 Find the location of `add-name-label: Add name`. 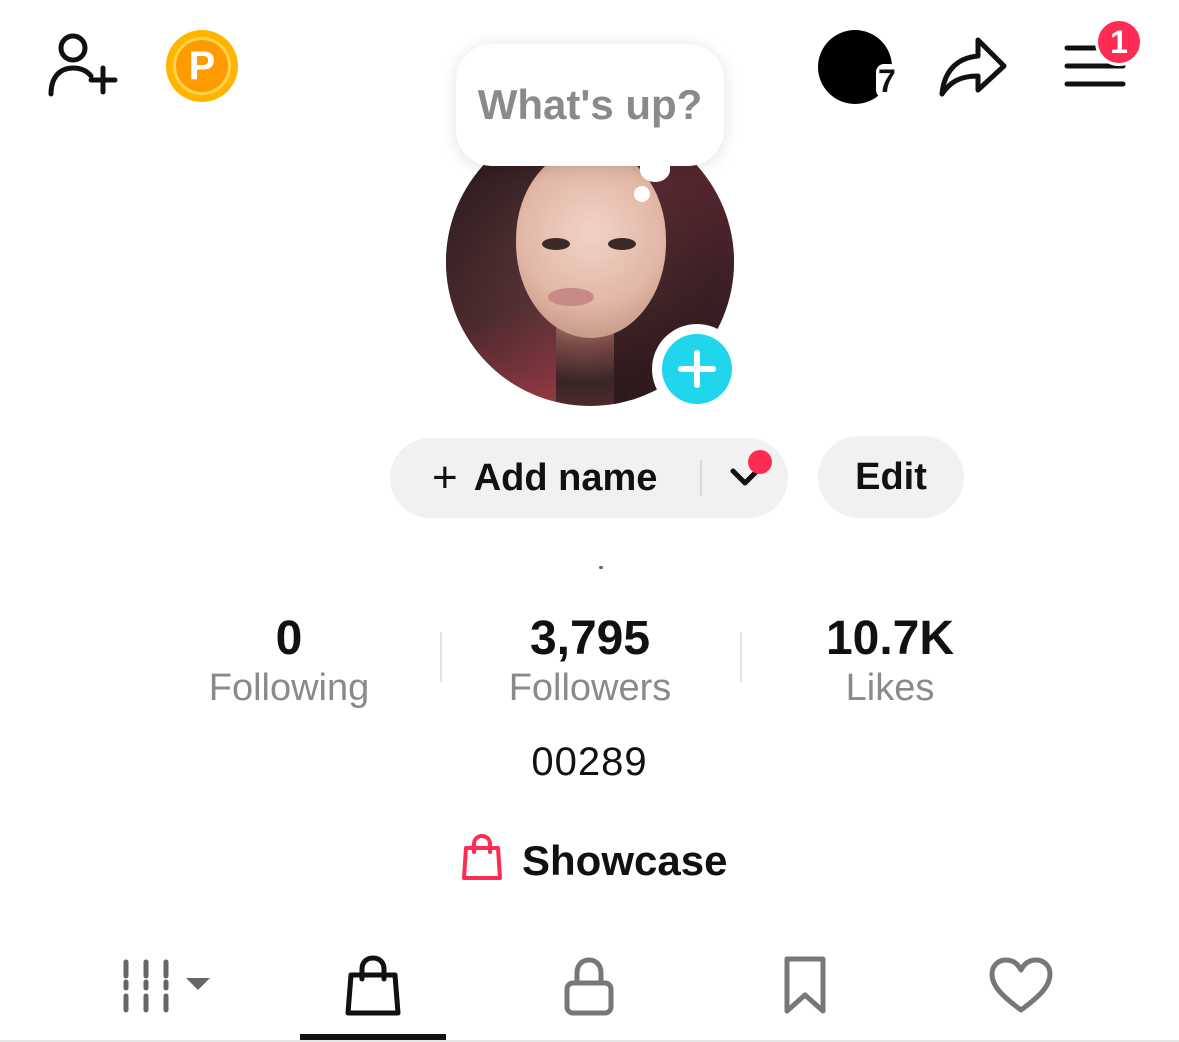

add-name-label: Add name is located at coordinates (565, 477).